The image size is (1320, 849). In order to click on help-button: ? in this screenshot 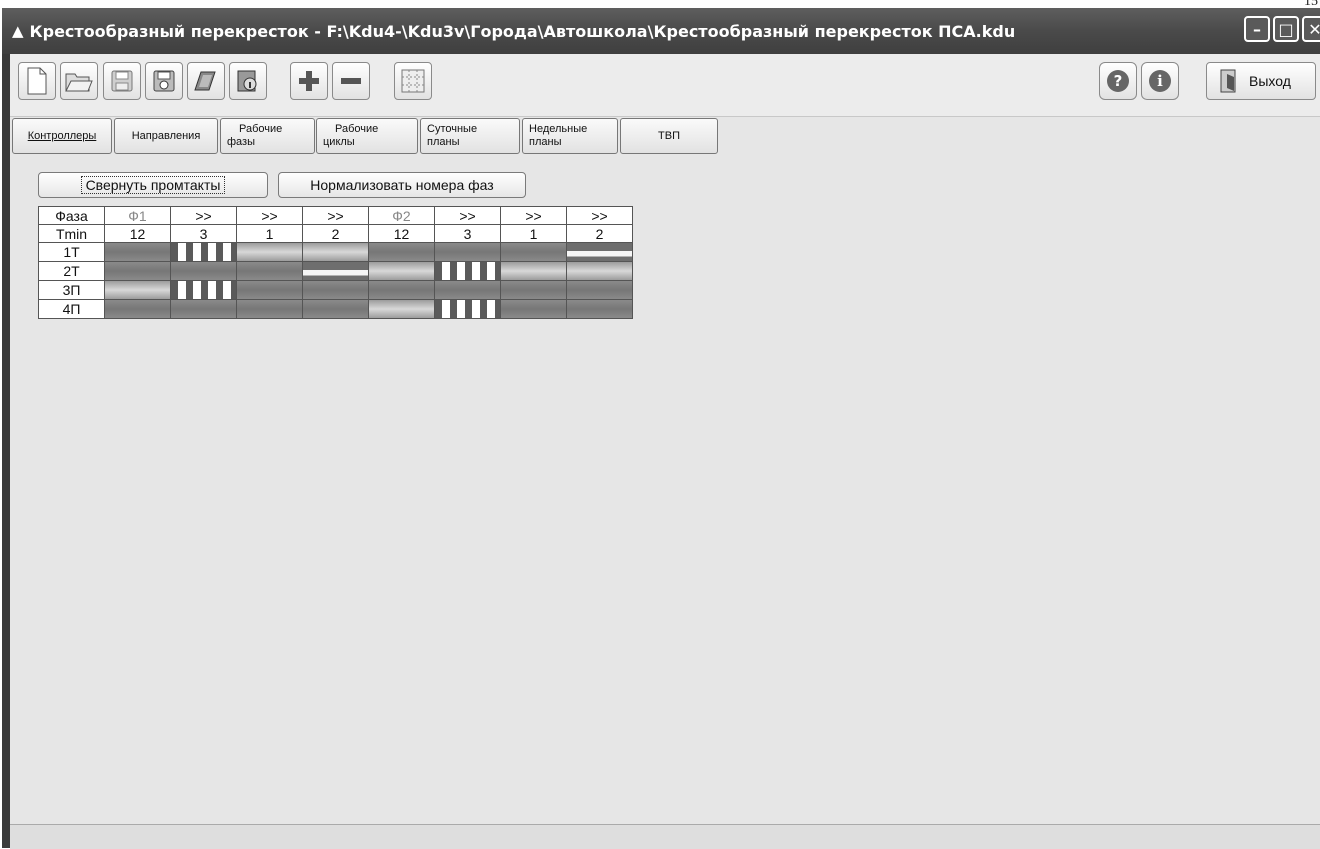, I will do `click(1118, 81)`.